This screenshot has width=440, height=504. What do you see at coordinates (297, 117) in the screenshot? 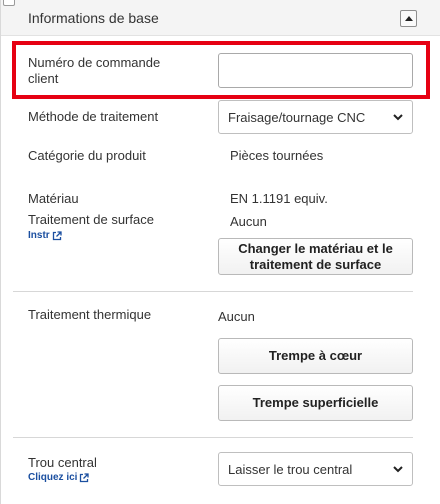
I see `process-method-value: Fraisage/tournage CNC` at bounding box center [297, 117].